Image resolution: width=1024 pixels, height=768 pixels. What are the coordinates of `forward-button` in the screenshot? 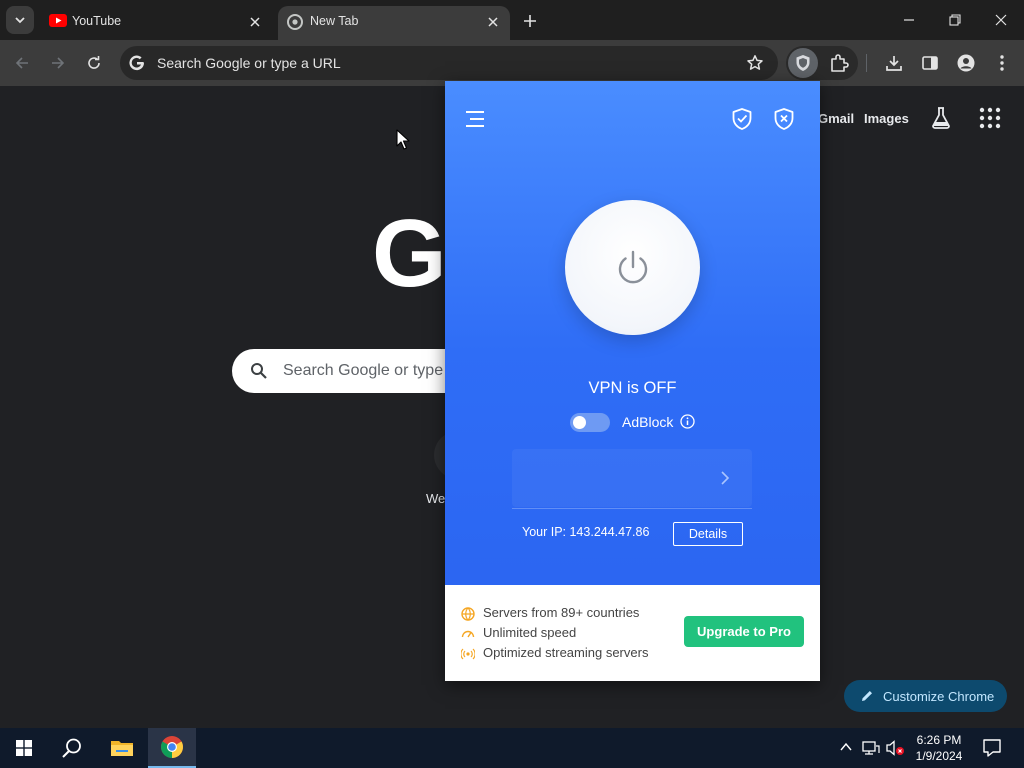 It's located at (58, 63).